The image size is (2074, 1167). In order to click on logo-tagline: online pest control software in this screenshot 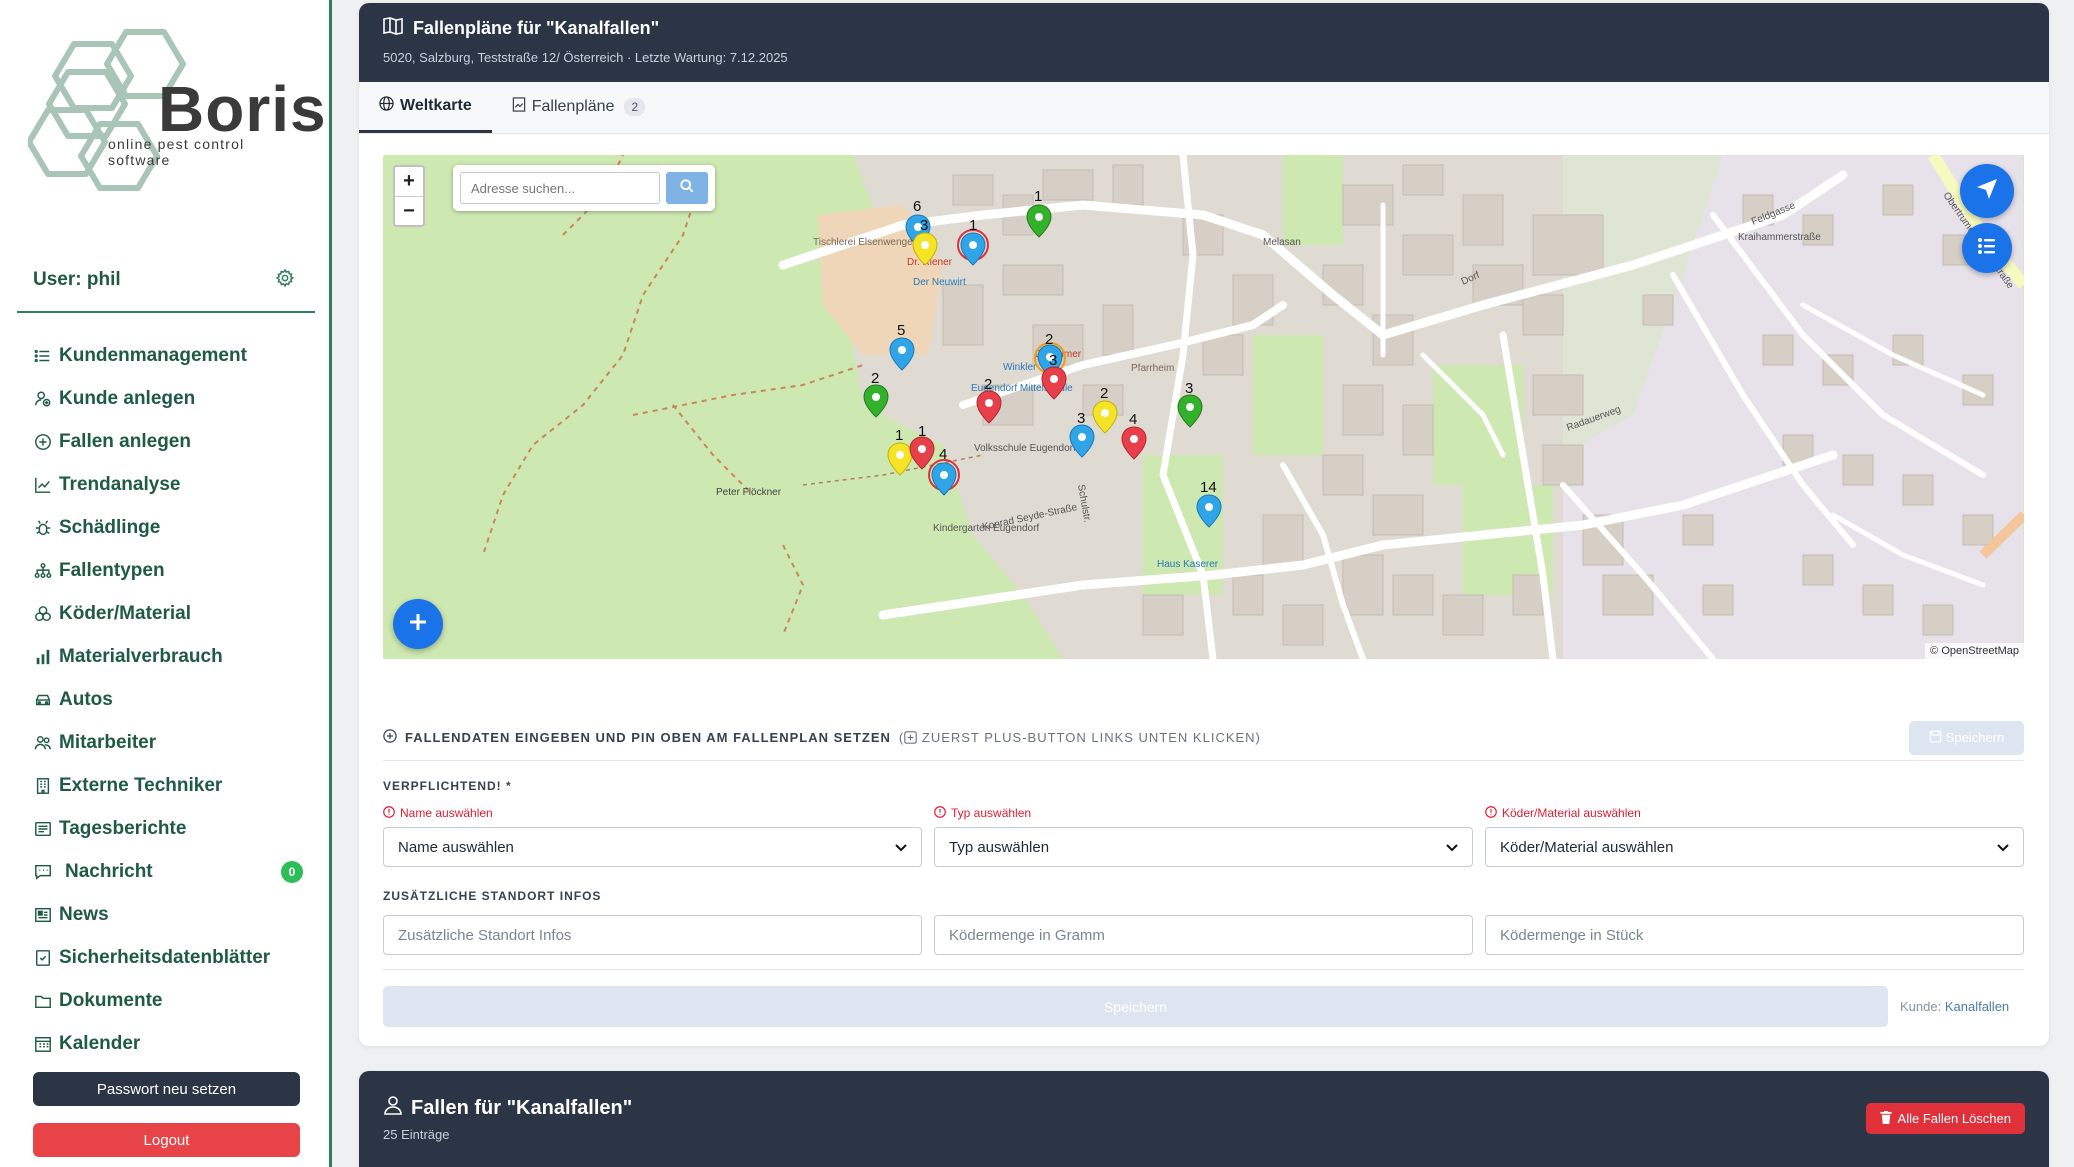, I will do `click(176, 152)`.